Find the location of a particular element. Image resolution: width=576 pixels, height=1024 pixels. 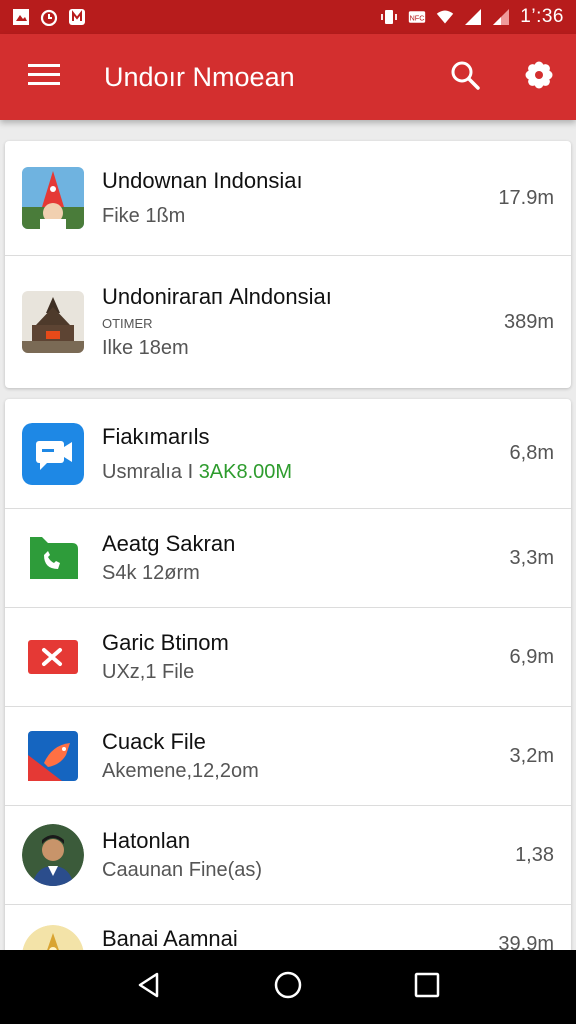

back-icon is located at coordinates (149, 987).